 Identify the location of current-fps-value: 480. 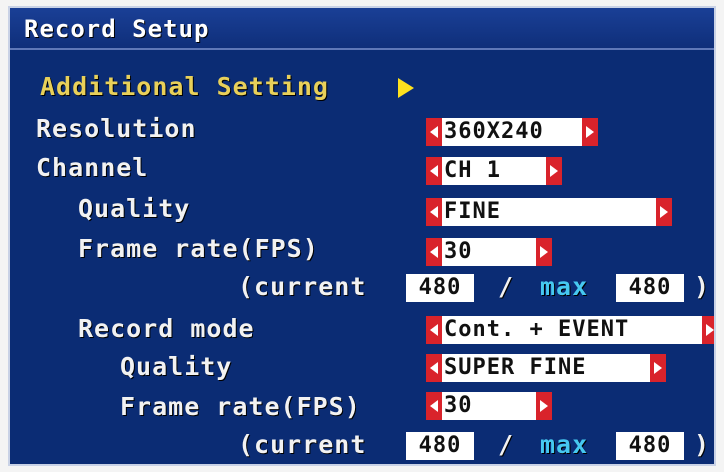
(440, 288).